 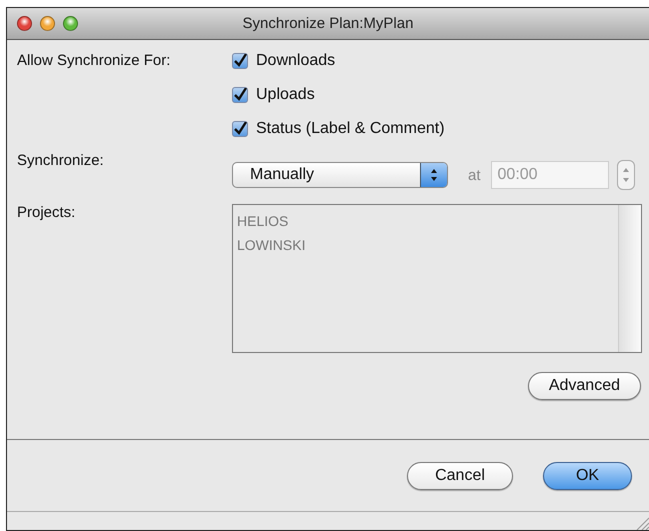 I want to click on field-label: Synchronize:, so click(x=61, y=161).